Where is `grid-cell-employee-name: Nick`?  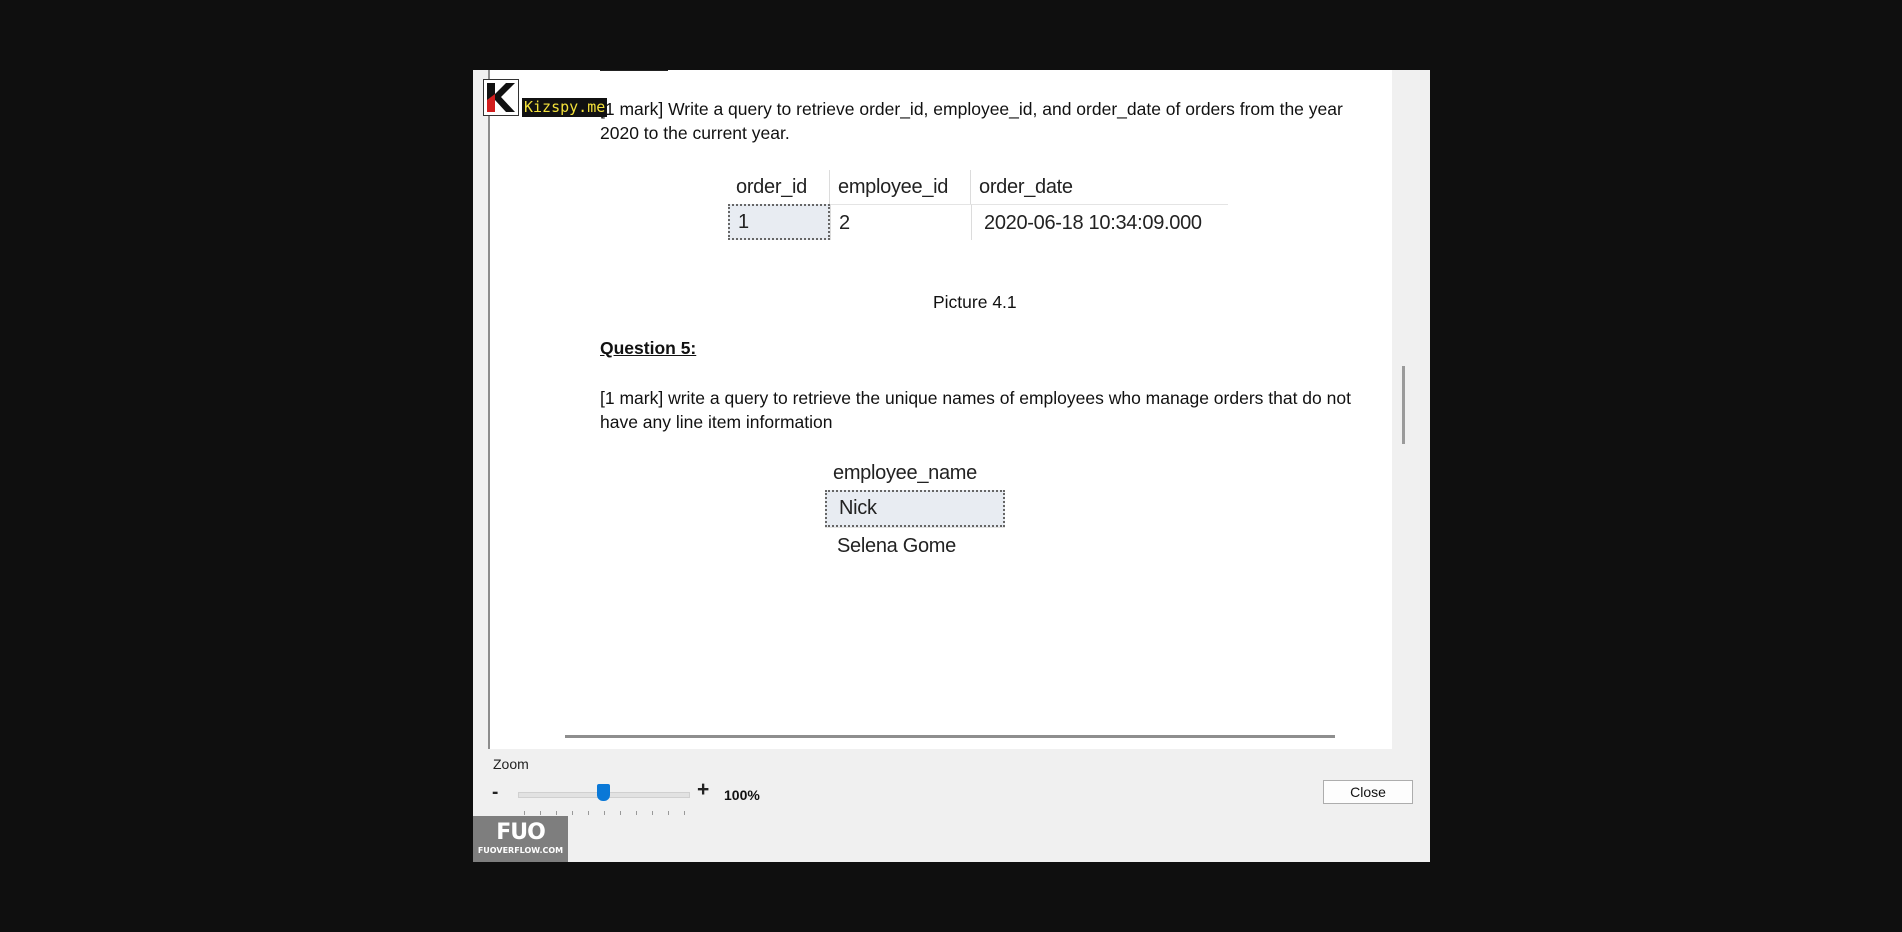
grid-cell-employee-name: Nick is located at coordinates (915, 508).